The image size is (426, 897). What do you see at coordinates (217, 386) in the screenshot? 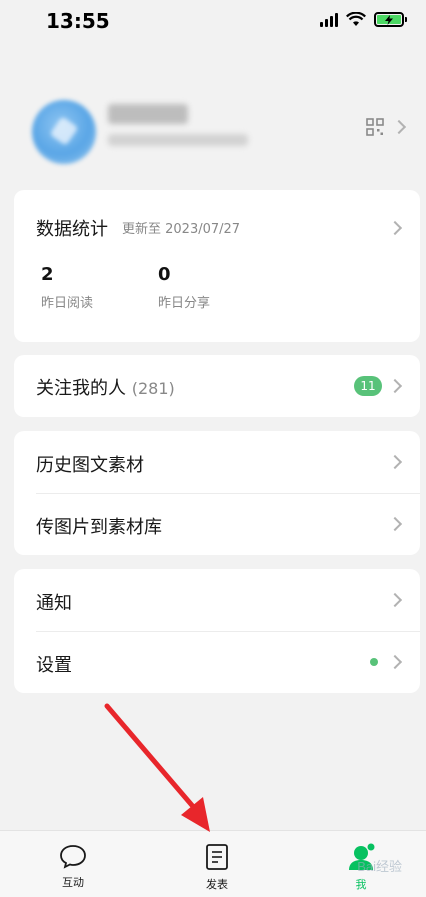
I see `followers-card: 关注我的人 (281) 11` at bounding box center [217, 386].